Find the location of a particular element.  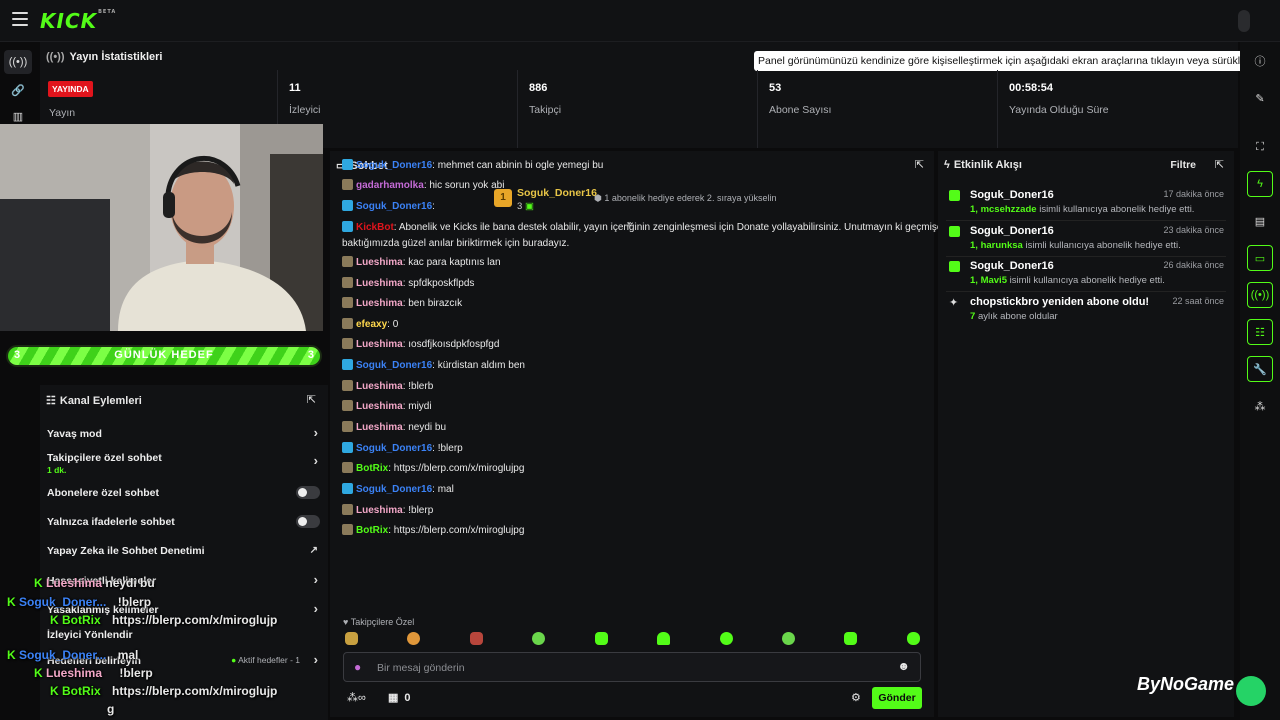

notes-icon: ▤ is located at coordinates (1260, 221).